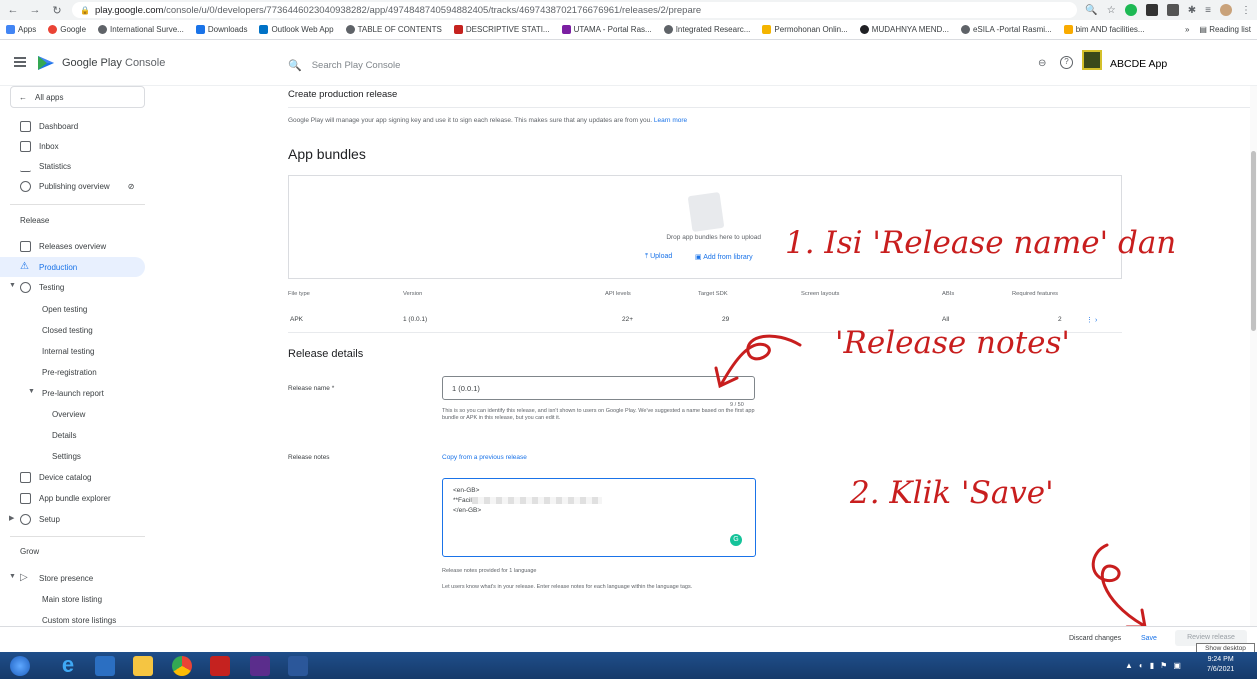 This screenshot has width=1257, height=679. What do you see at coordinates (1187, 29) in the screenshot?
I see `more-bookmarks-icon: »` at bounding box center [1187, 29].